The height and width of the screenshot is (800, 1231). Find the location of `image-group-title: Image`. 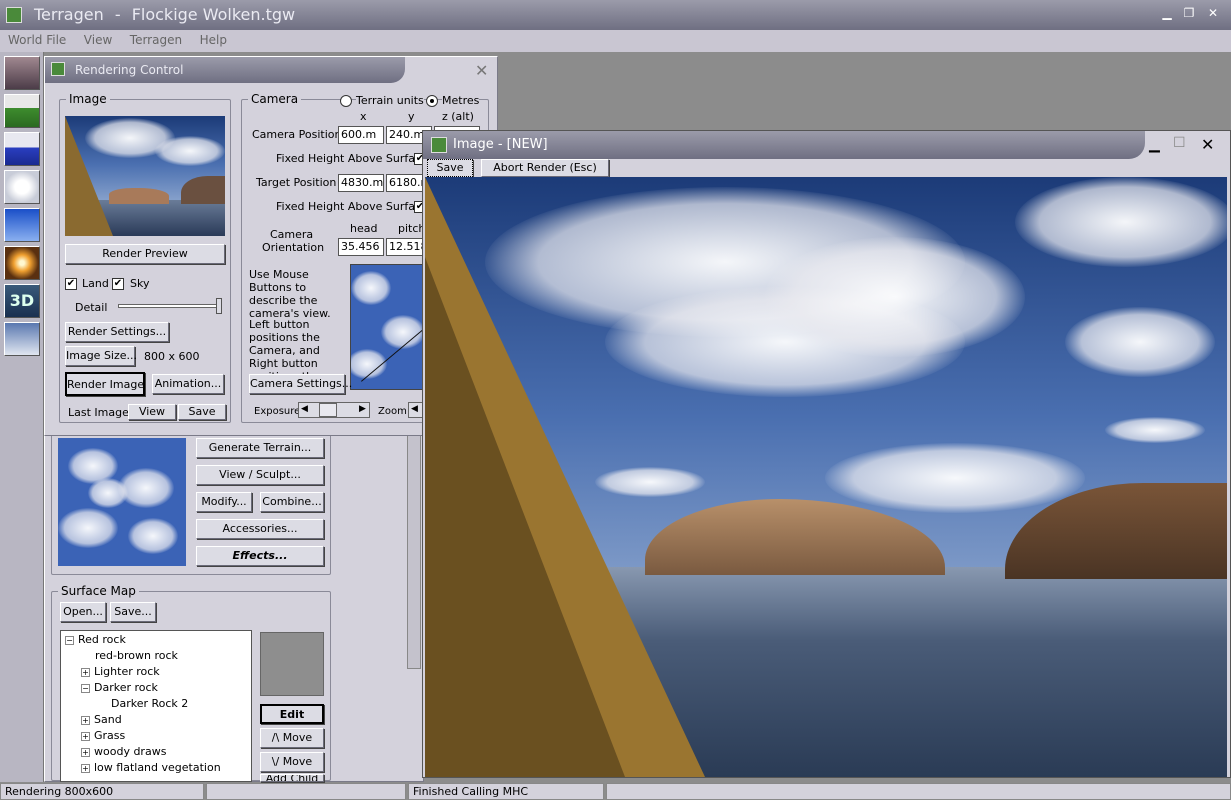

image-group-title: Image is located at coordinates (88, 99).